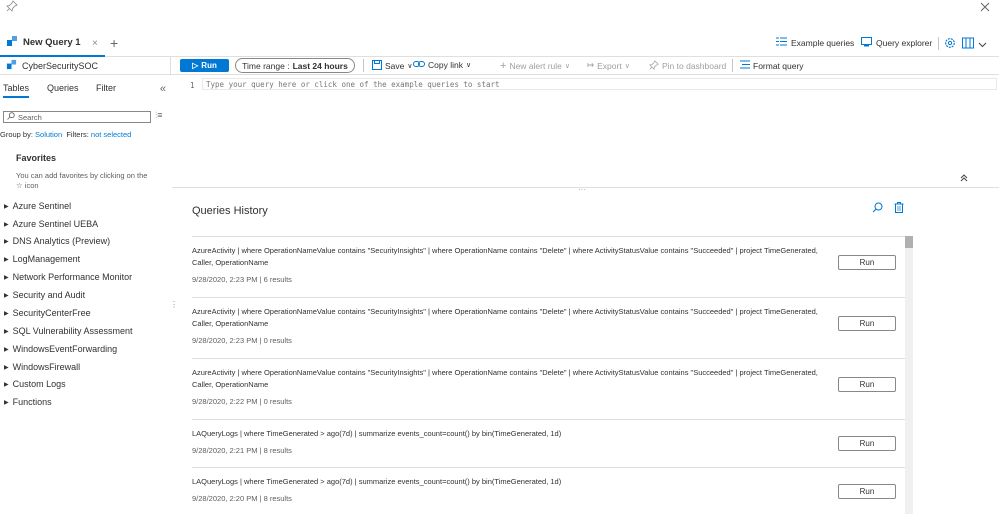  Describe the element at coordinates (815, 42) in the screenshot. I see `example-queries-button: Example queries` at that location.